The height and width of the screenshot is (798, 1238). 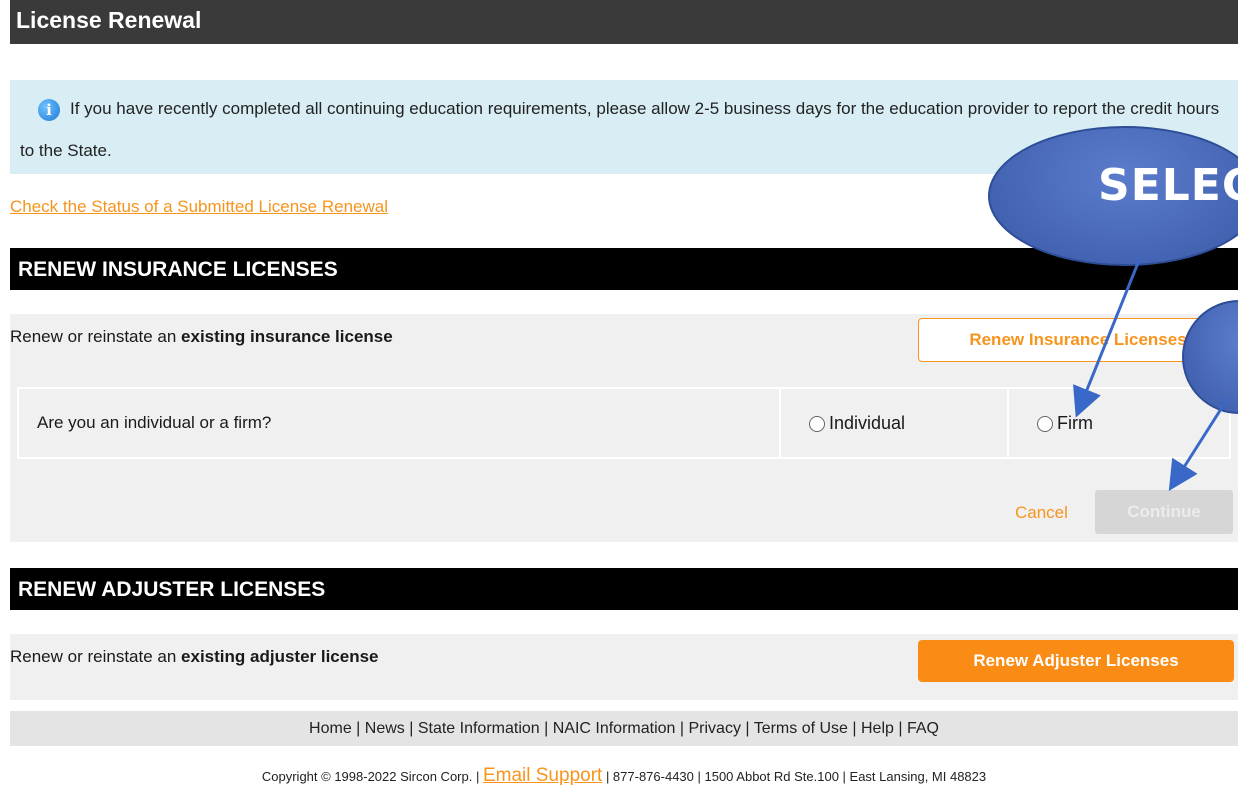 I want to click on arrow-to-continue, so click(x=1199, y=444).